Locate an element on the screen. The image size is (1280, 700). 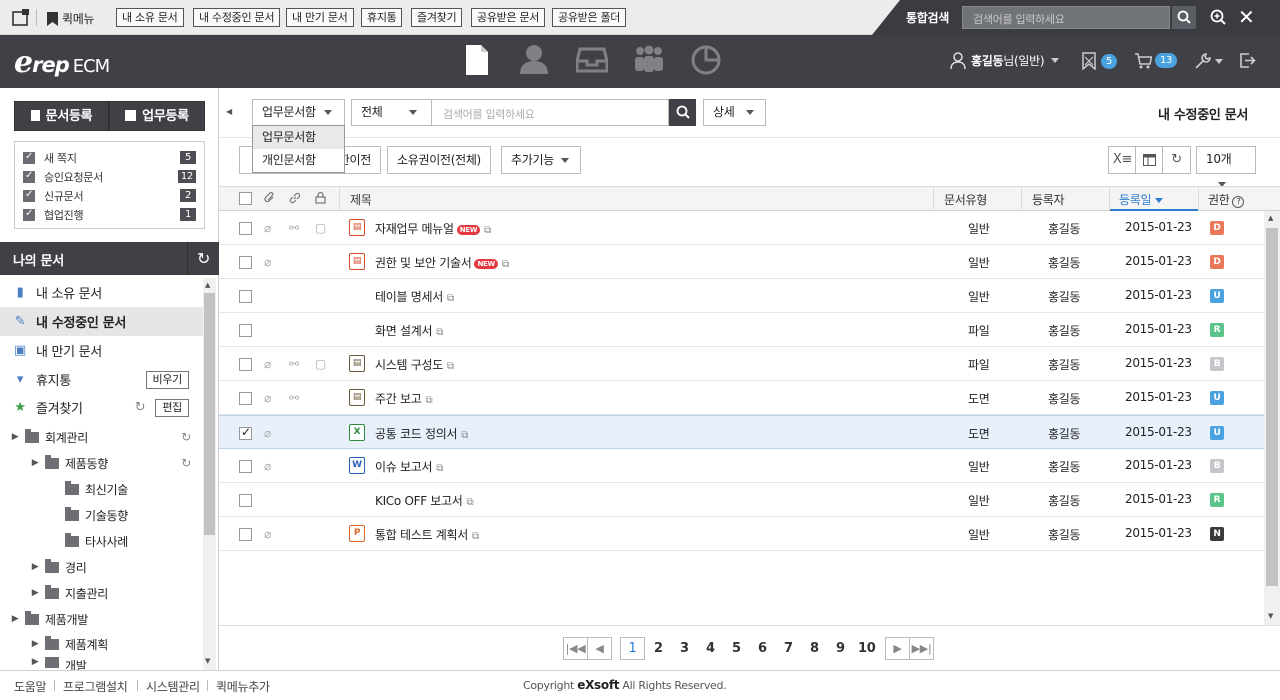
search-input: 검색어를 입력하세요 is located at coordinates (1066, 17).